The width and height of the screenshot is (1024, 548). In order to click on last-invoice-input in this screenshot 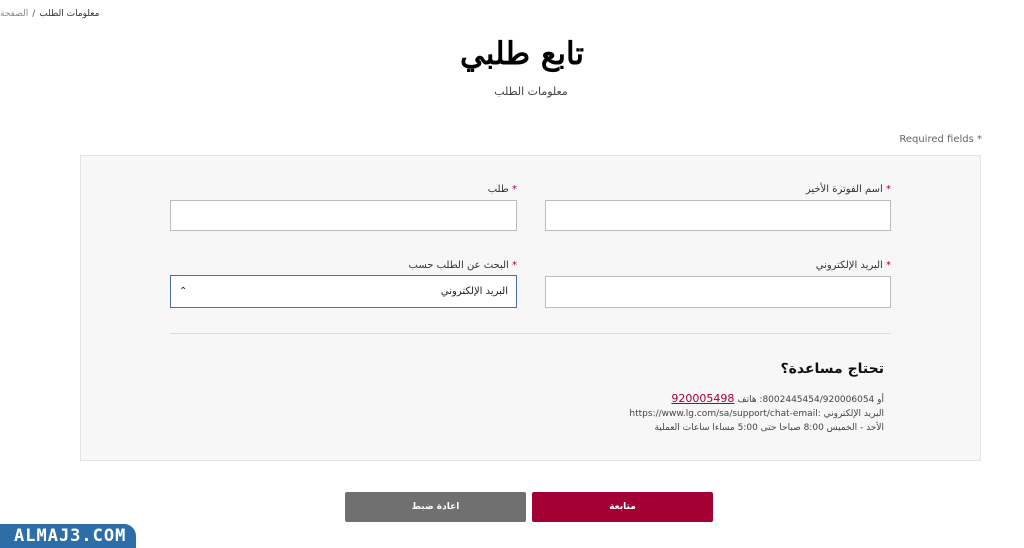, I will do `click(718, 215)`.